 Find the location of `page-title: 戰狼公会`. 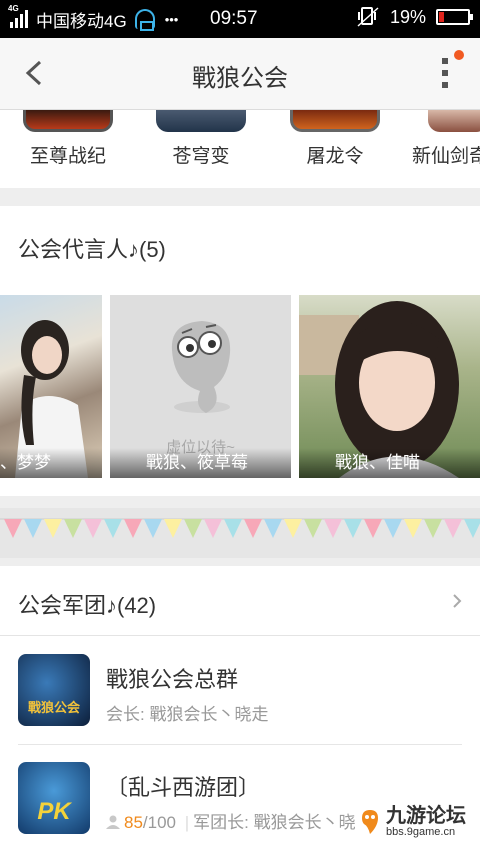

page-title: 戰狼公会 is located at coordinates (240, 78).